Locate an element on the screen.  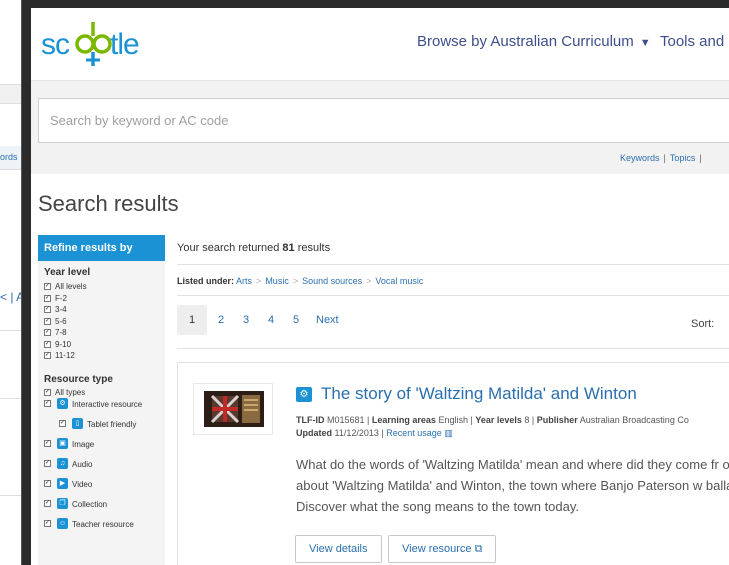
updated-label: Updated is located at coordinates (314, 433).